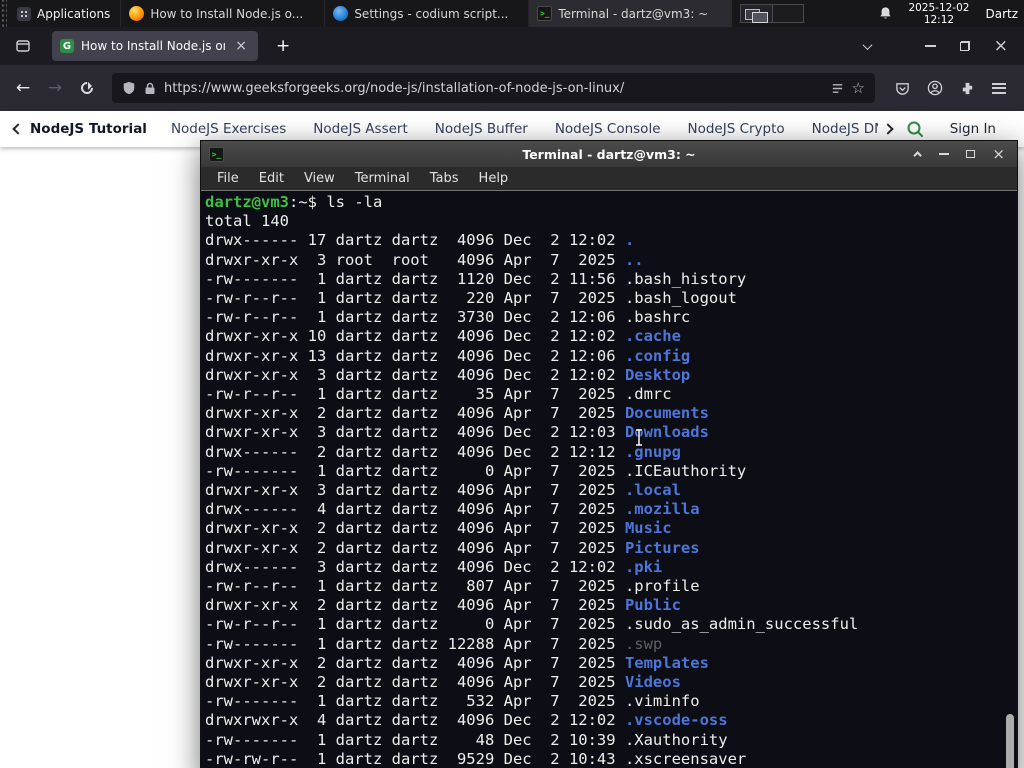 This screenshot has height=768, width=1024. Describe the element at coordinates (360, 129) in the screenshot. I see `site-nav-link-1: NodeJS Assert` at that location.